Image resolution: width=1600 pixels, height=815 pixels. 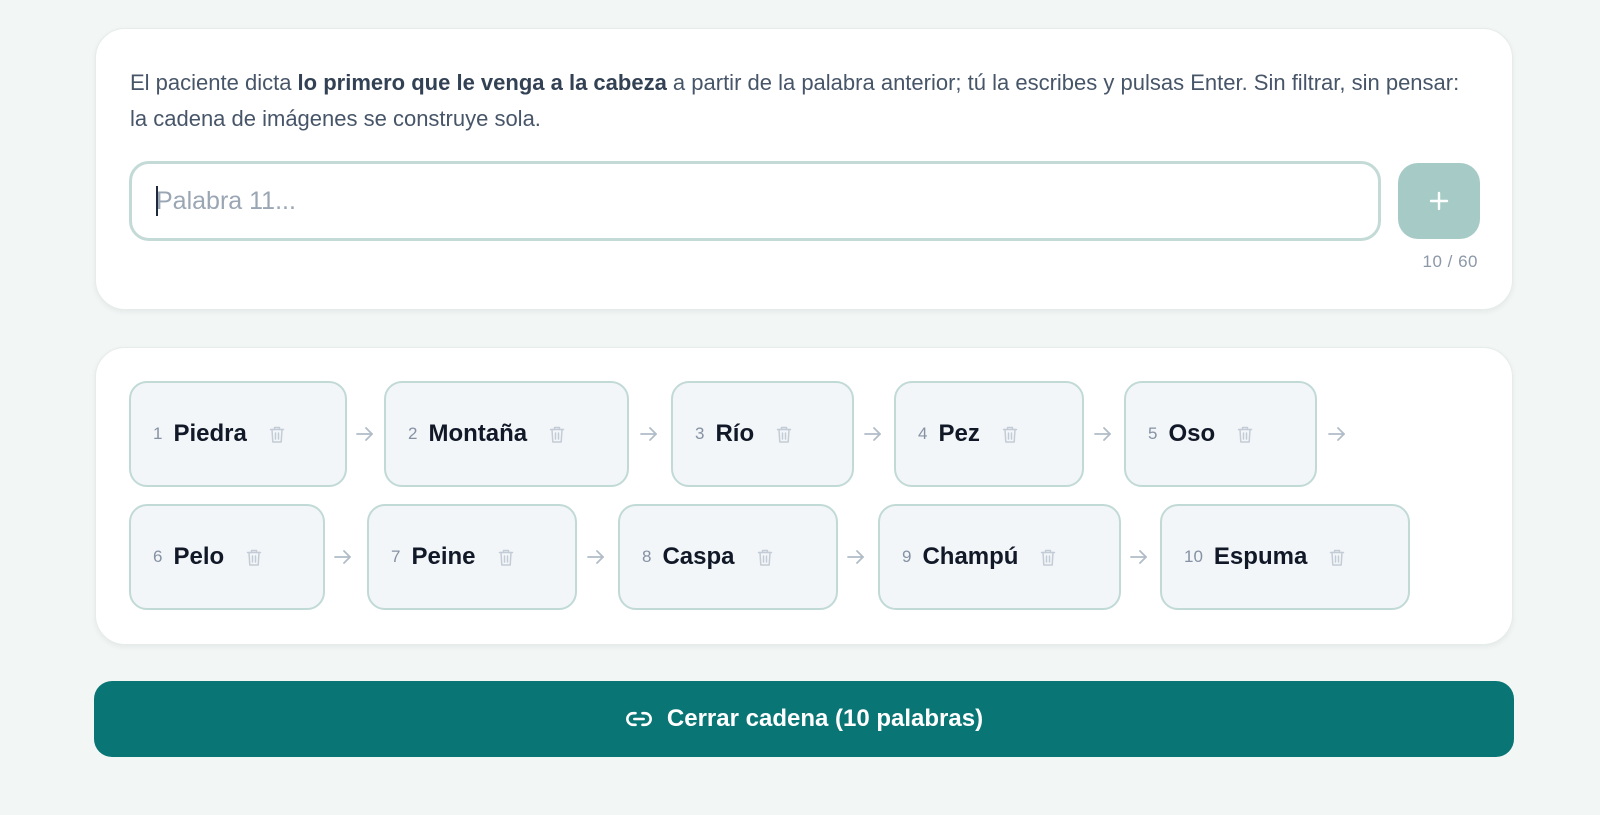 I want to click on close-chain-button: Cerrar cadena (10 palabras), so click(x=804, y=719).